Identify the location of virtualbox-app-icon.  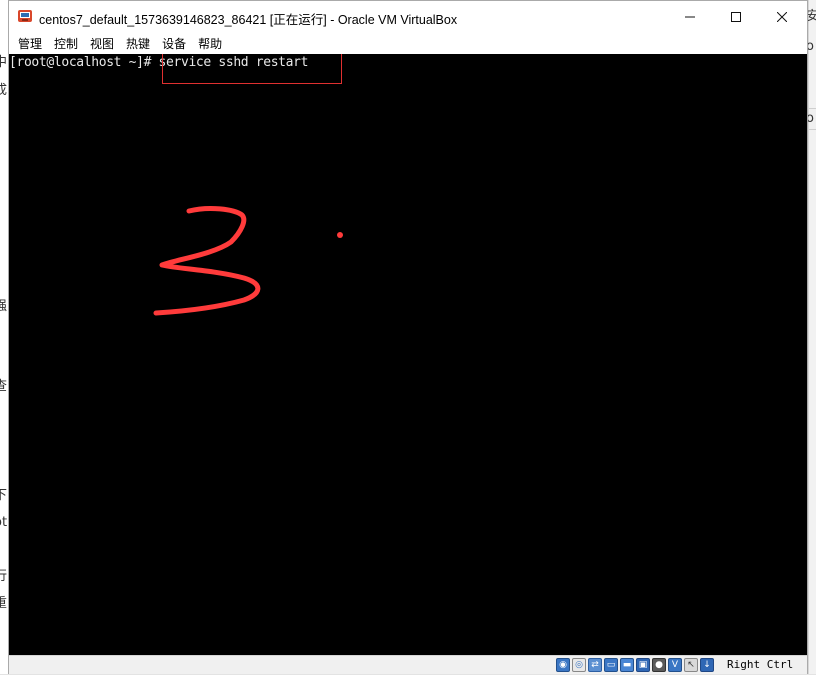
(25, 16).